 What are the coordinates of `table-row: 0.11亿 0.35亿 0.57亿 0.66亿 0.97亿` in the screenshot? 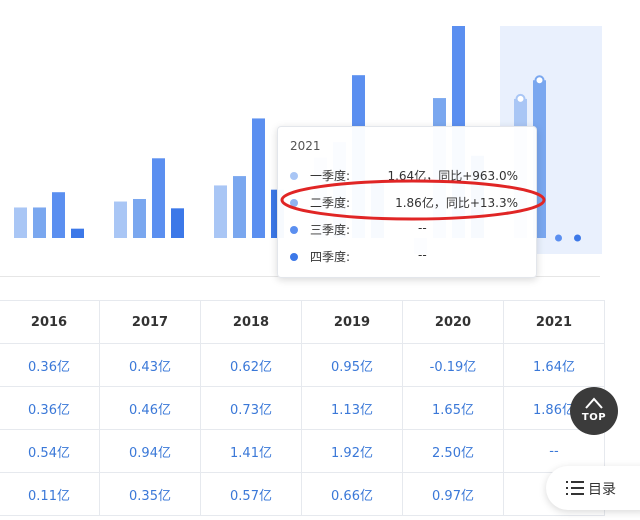 It's located at (302, 494).